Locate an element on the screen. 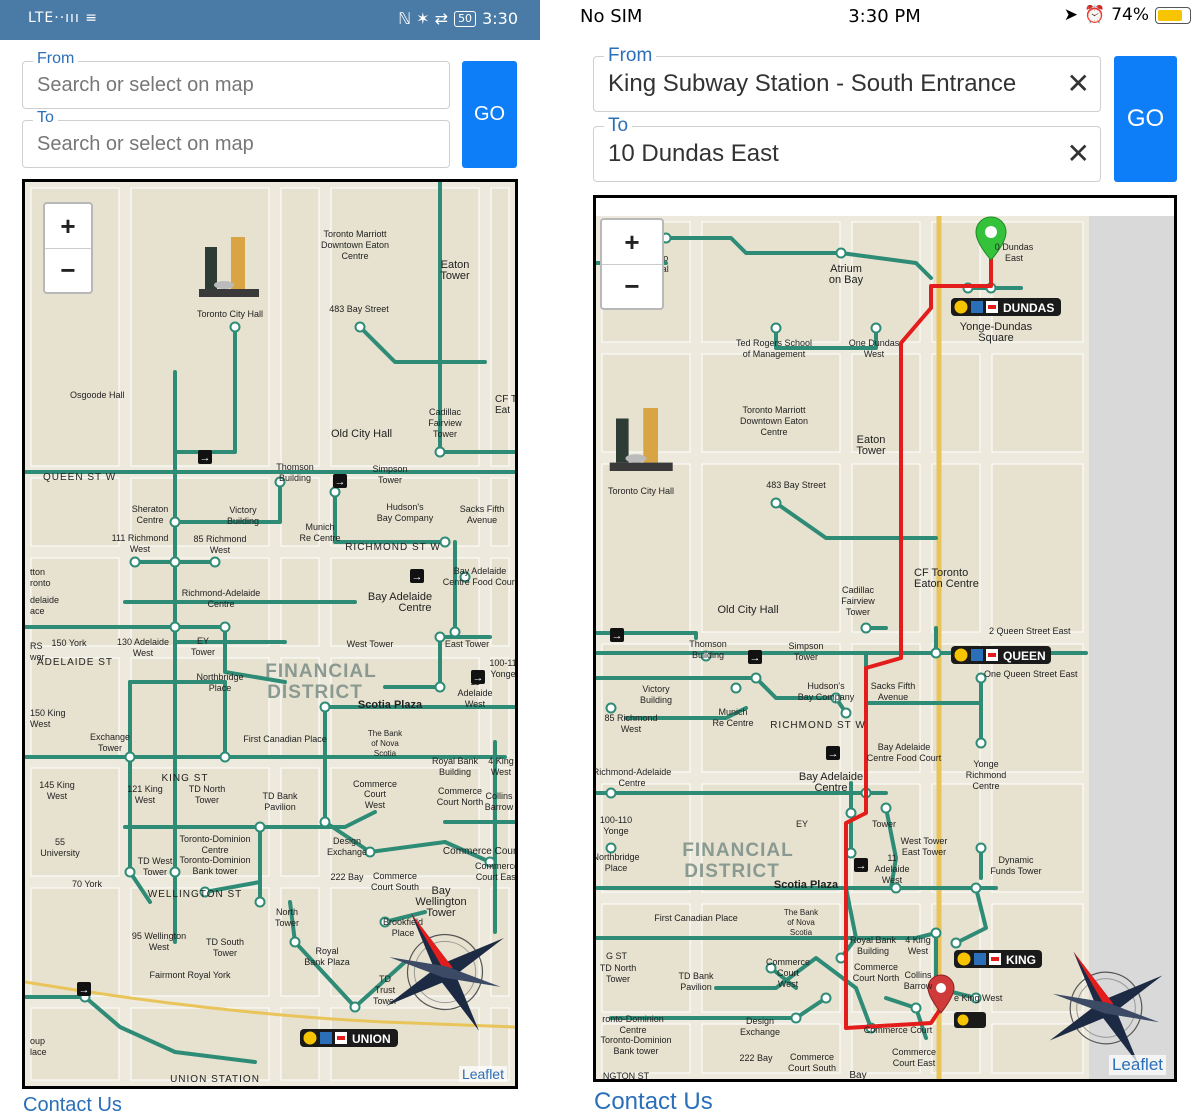  map-label: Toronto-Dominion is located at coordinates (214, 860).